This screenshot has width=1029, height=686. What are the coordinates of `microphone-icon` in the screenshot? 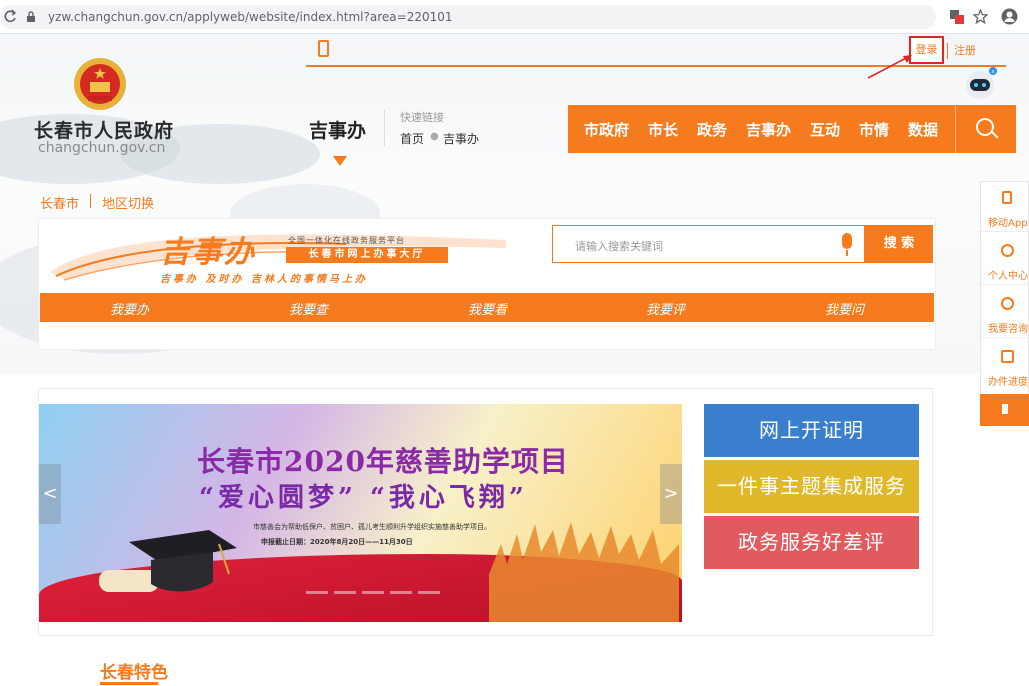 It's located at (847, 241).